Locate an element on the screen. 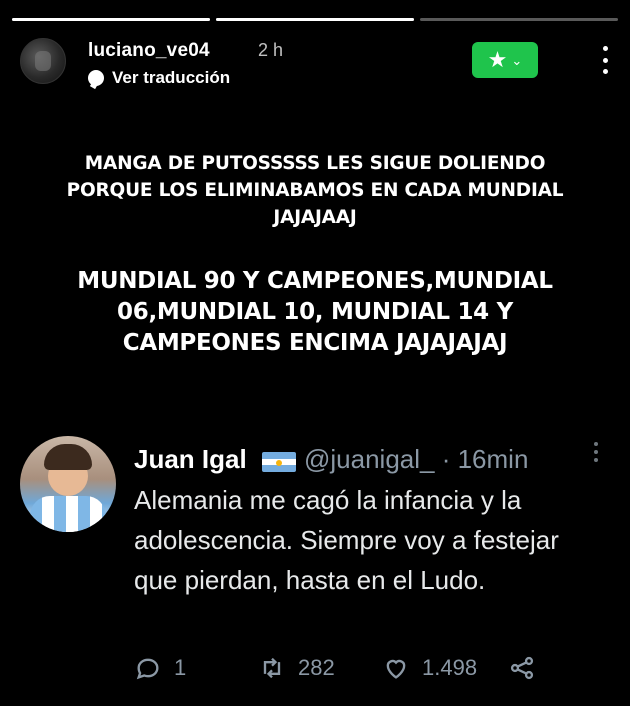 The width and height of the screenshot is (630, 706). heart-icon is located at coordinates (396, 669).